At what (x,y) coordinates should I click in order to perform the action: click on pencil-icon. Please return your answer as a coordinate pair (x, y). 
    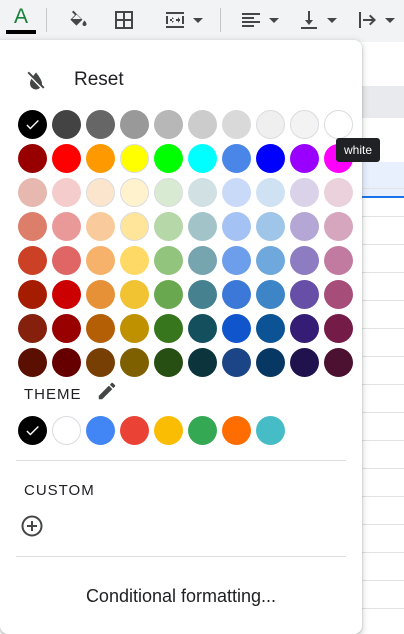
    Looking at the image, I should click on (107, 391).